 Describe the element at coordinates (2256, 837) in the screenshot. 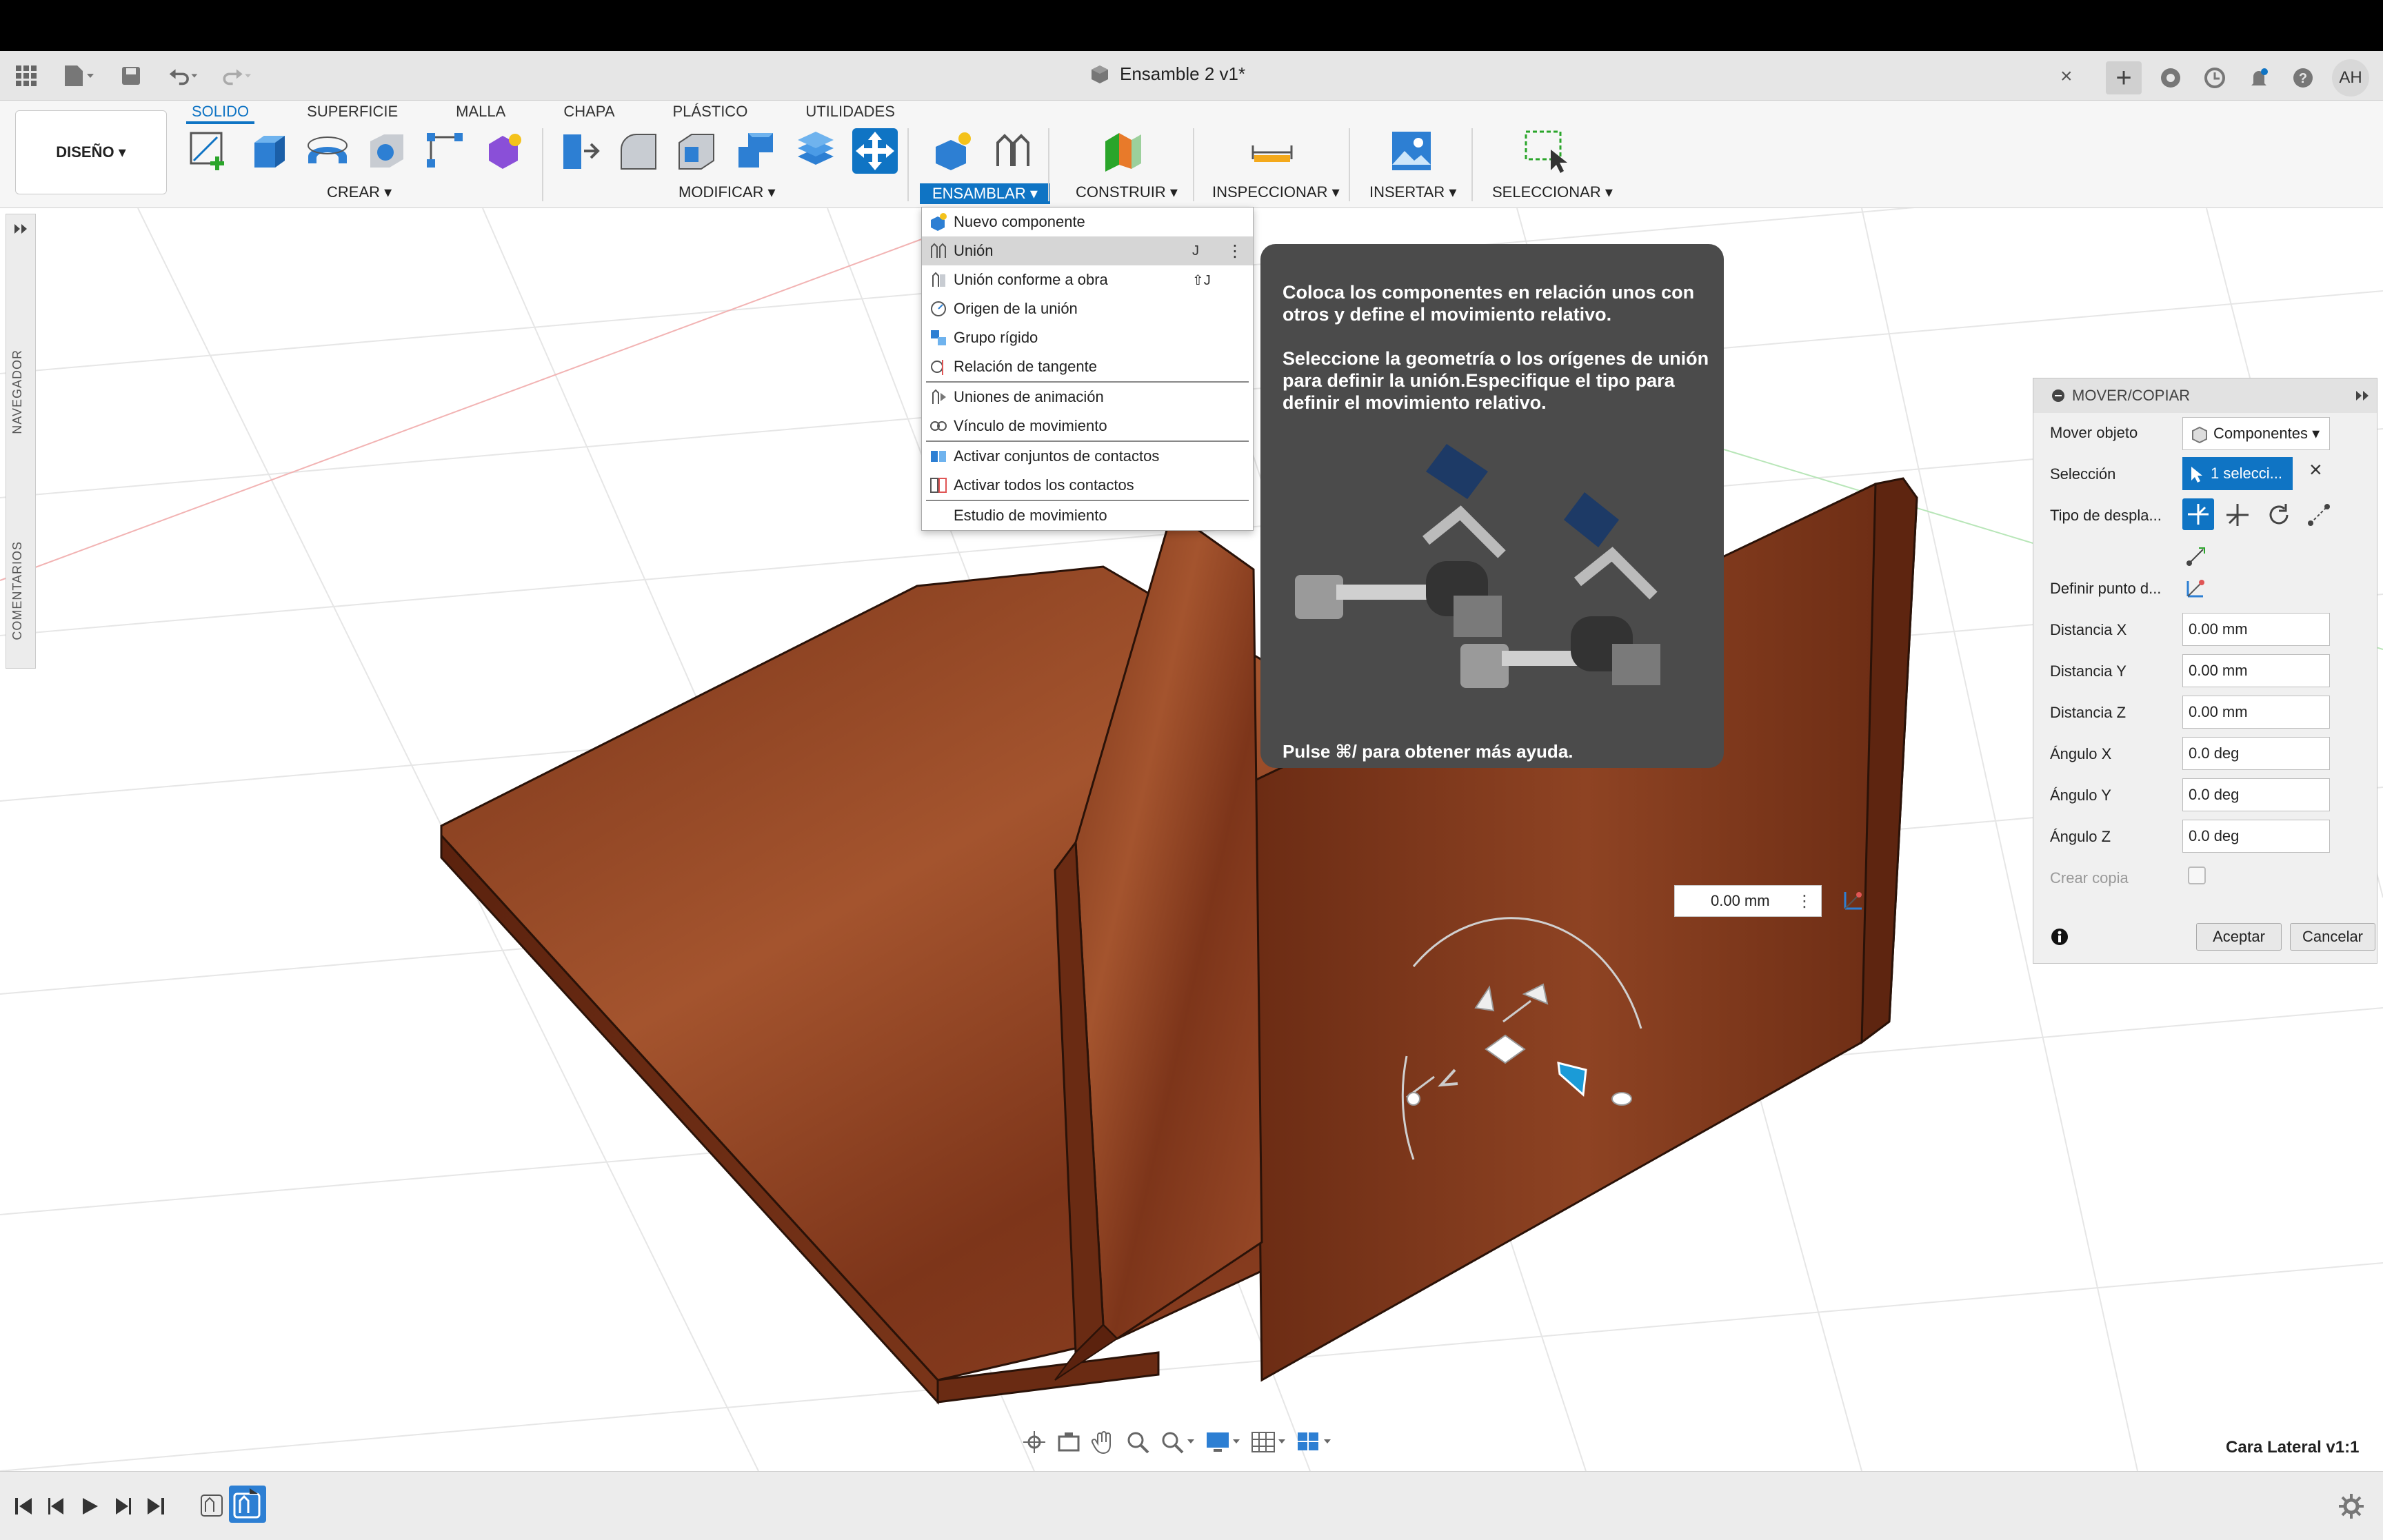

I see `angulo-z-input: 0.0 deg` at that location.